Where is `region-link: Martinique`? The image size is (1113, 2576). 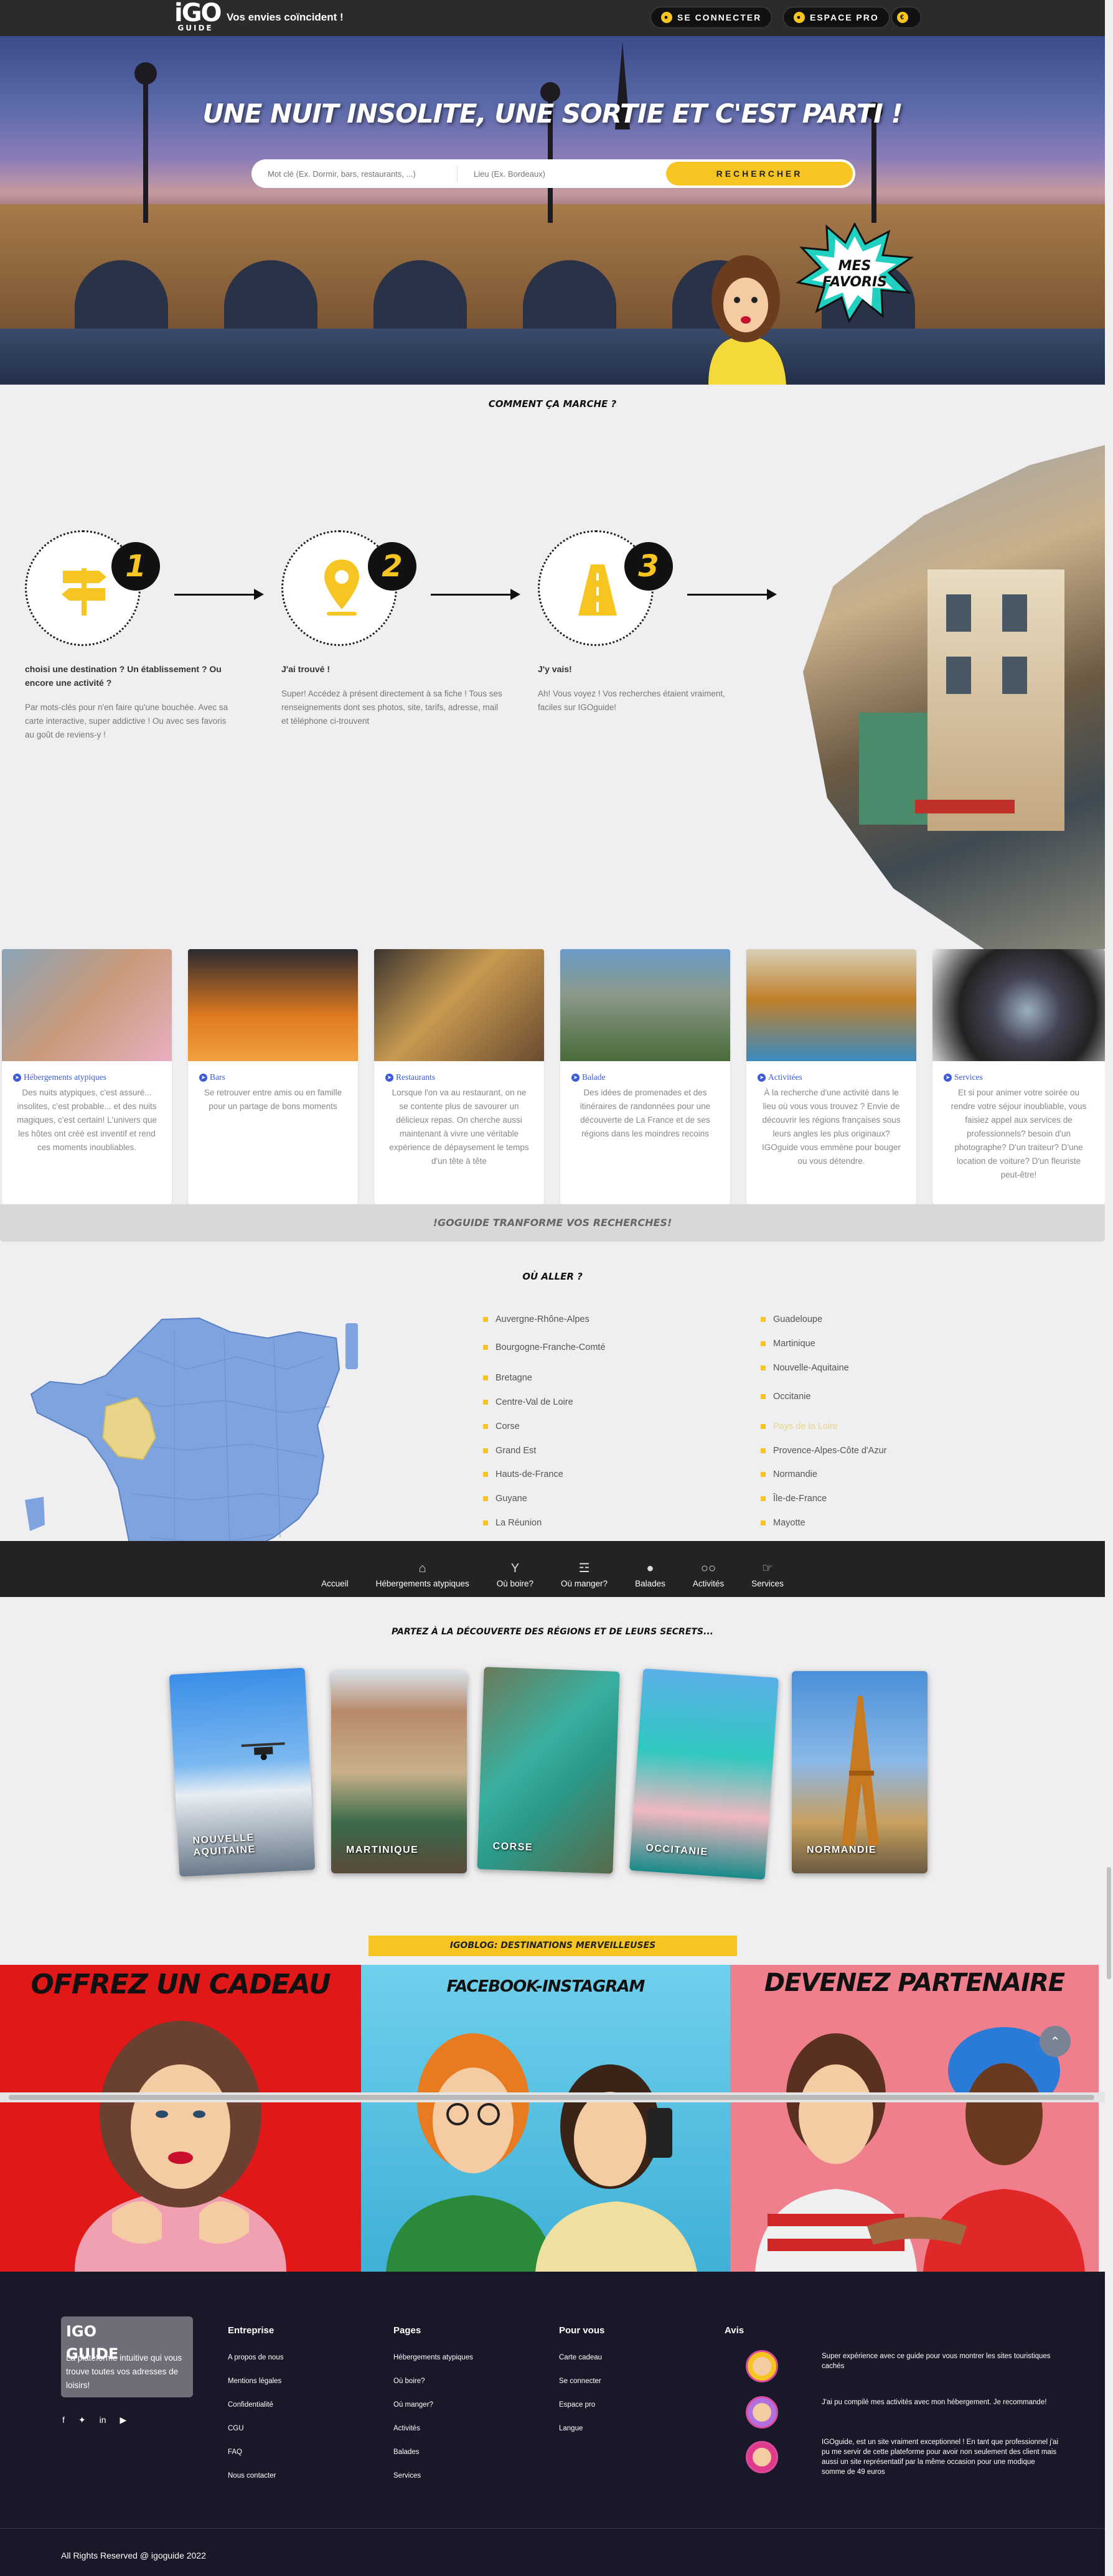 region-link: Martinique is located at coordinates (788, 1344).